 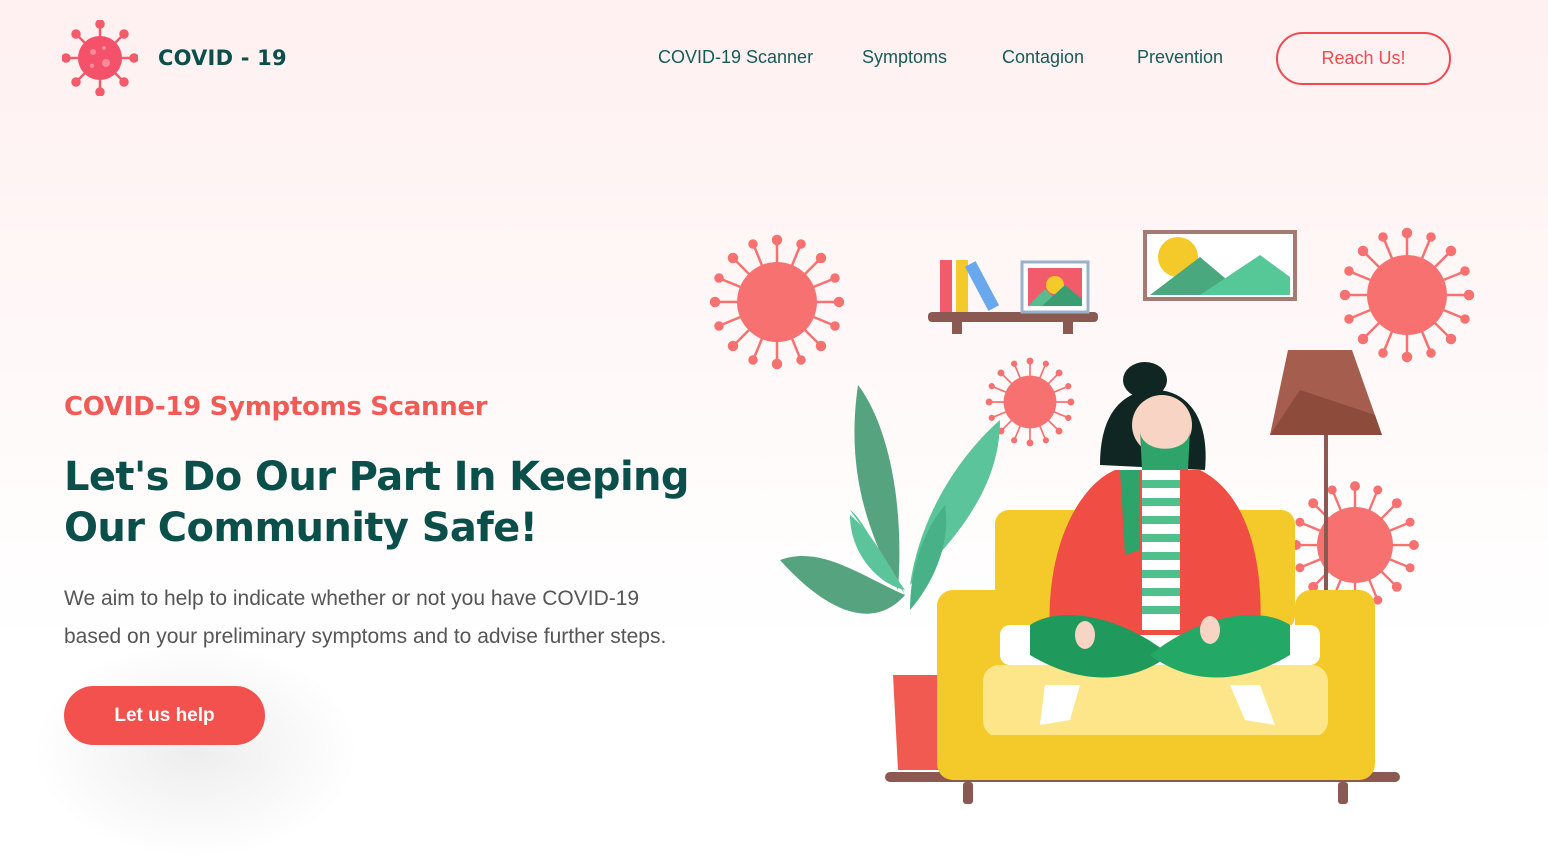 What do you see at coordinates (100, 58) in the screenshot?
I see `virus-logo-icon` at bounding box center [100, 58].